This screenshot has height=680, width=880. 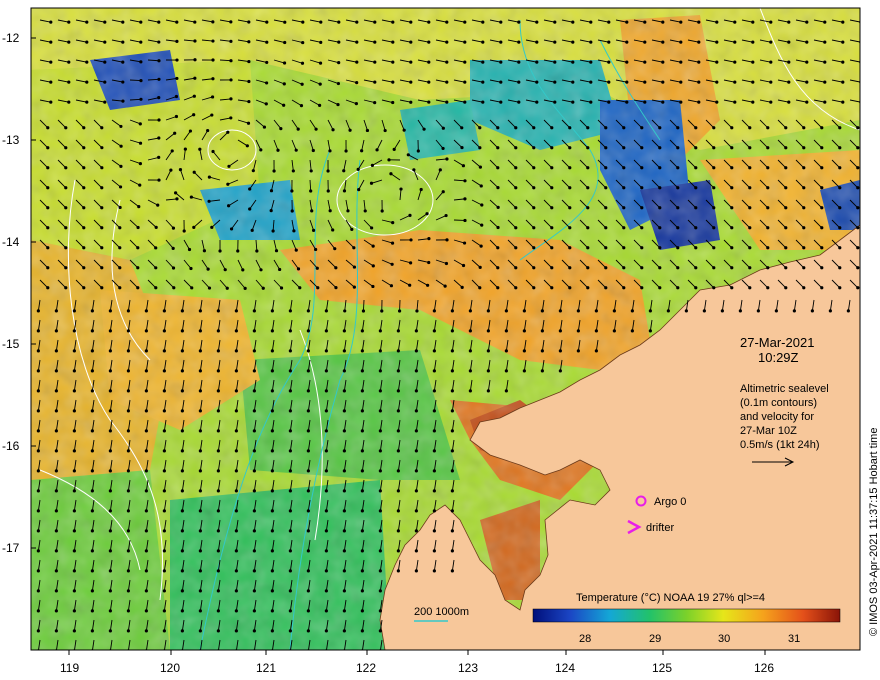 What do you see at coordinates (170, 668) in the screenshot?
I see `lon-tick: 120` at bounding box center [170, 668].